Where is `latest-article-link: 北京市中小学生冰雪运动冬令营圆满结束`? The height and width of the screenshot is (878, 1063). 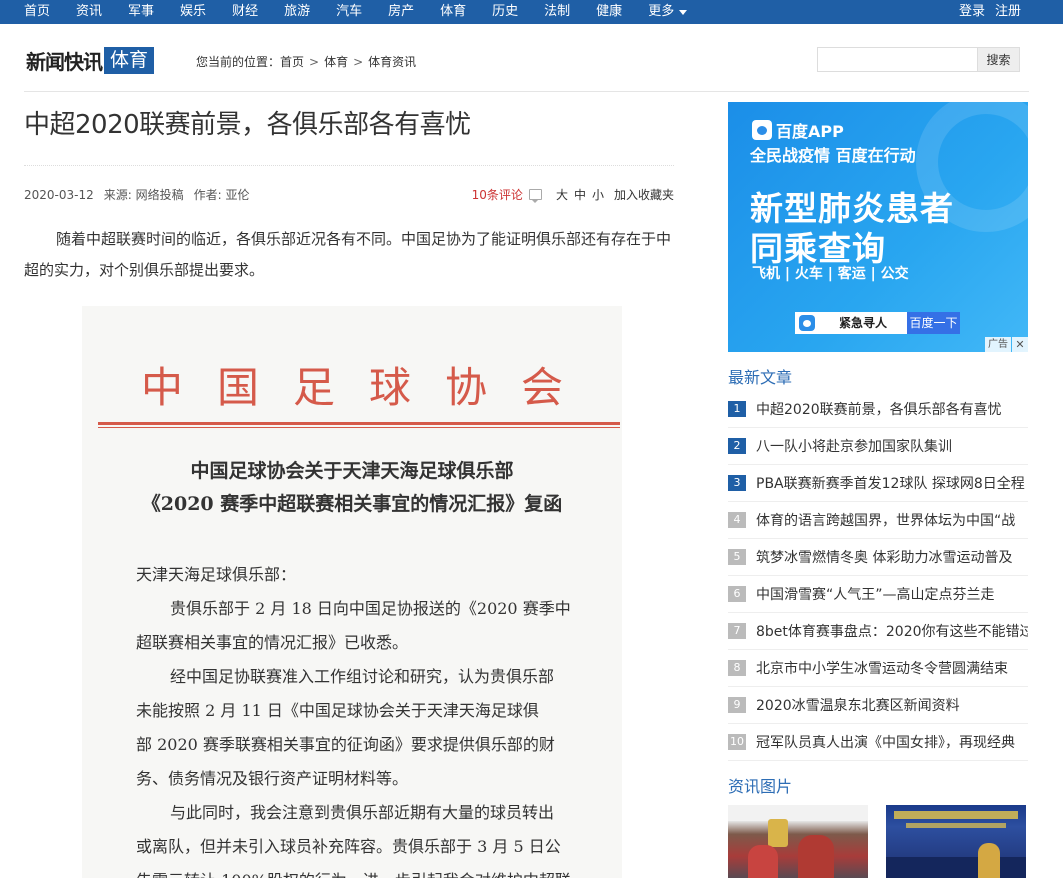 latest-article-link: 北京市中小学生冰雪运动冬令营圆满结束 is located at coordinates (892, 668).